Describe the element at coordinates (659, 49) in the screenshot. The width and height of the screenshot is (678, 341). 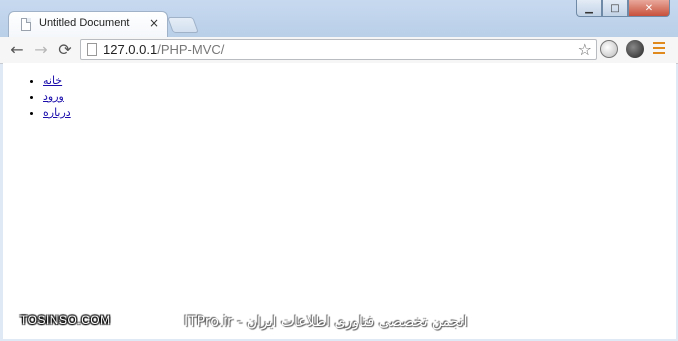
I see `menu-icon` at that location.